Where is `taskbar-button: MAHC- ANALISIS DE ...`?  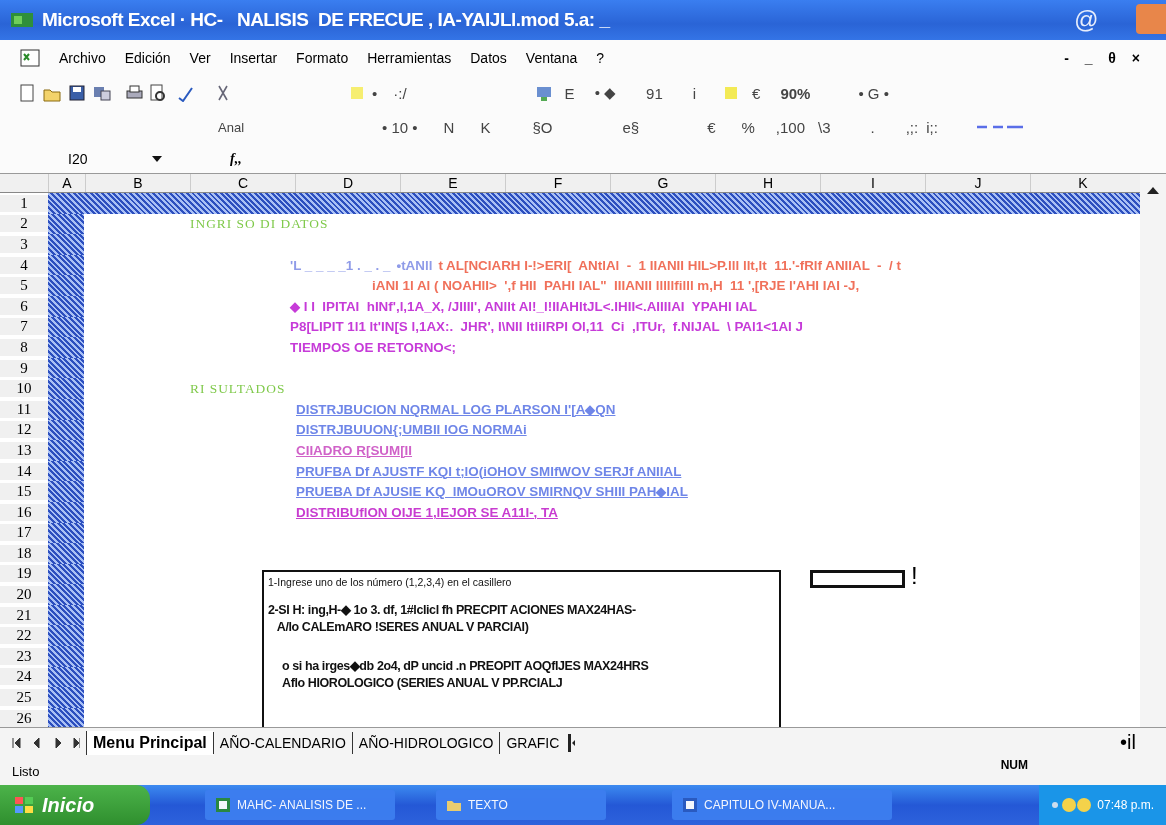 taskbar-button: MAHC- ANALISIS DE ... is located at coordinates (300, 805).